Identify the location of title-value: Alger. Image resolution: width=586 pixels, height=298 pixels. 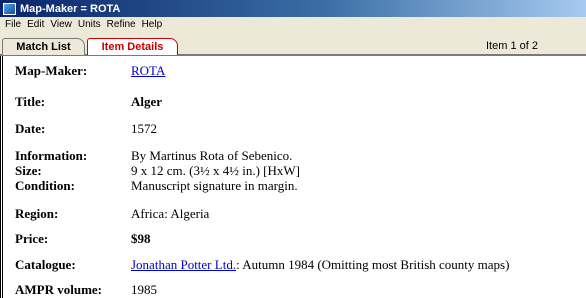
(147, 101).